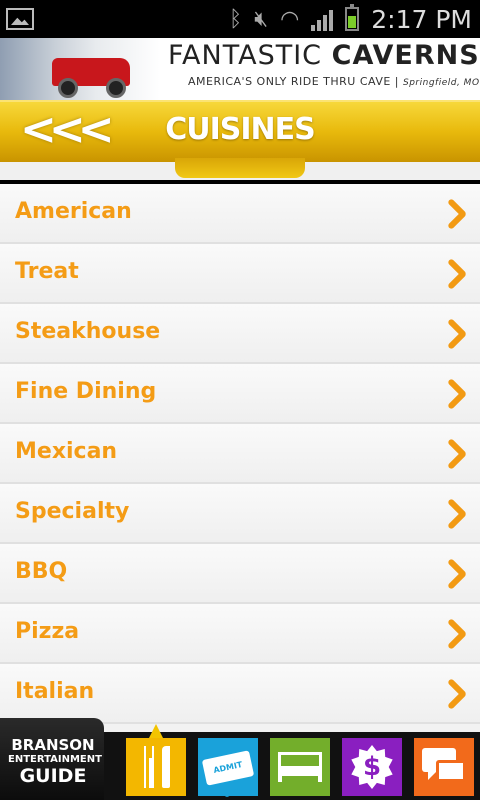 Image resolution: width=480 pixels, height=800 pixels. Describe the element at coordinates (322, 19) in the screenshot. I see `signal-icon` at that location.